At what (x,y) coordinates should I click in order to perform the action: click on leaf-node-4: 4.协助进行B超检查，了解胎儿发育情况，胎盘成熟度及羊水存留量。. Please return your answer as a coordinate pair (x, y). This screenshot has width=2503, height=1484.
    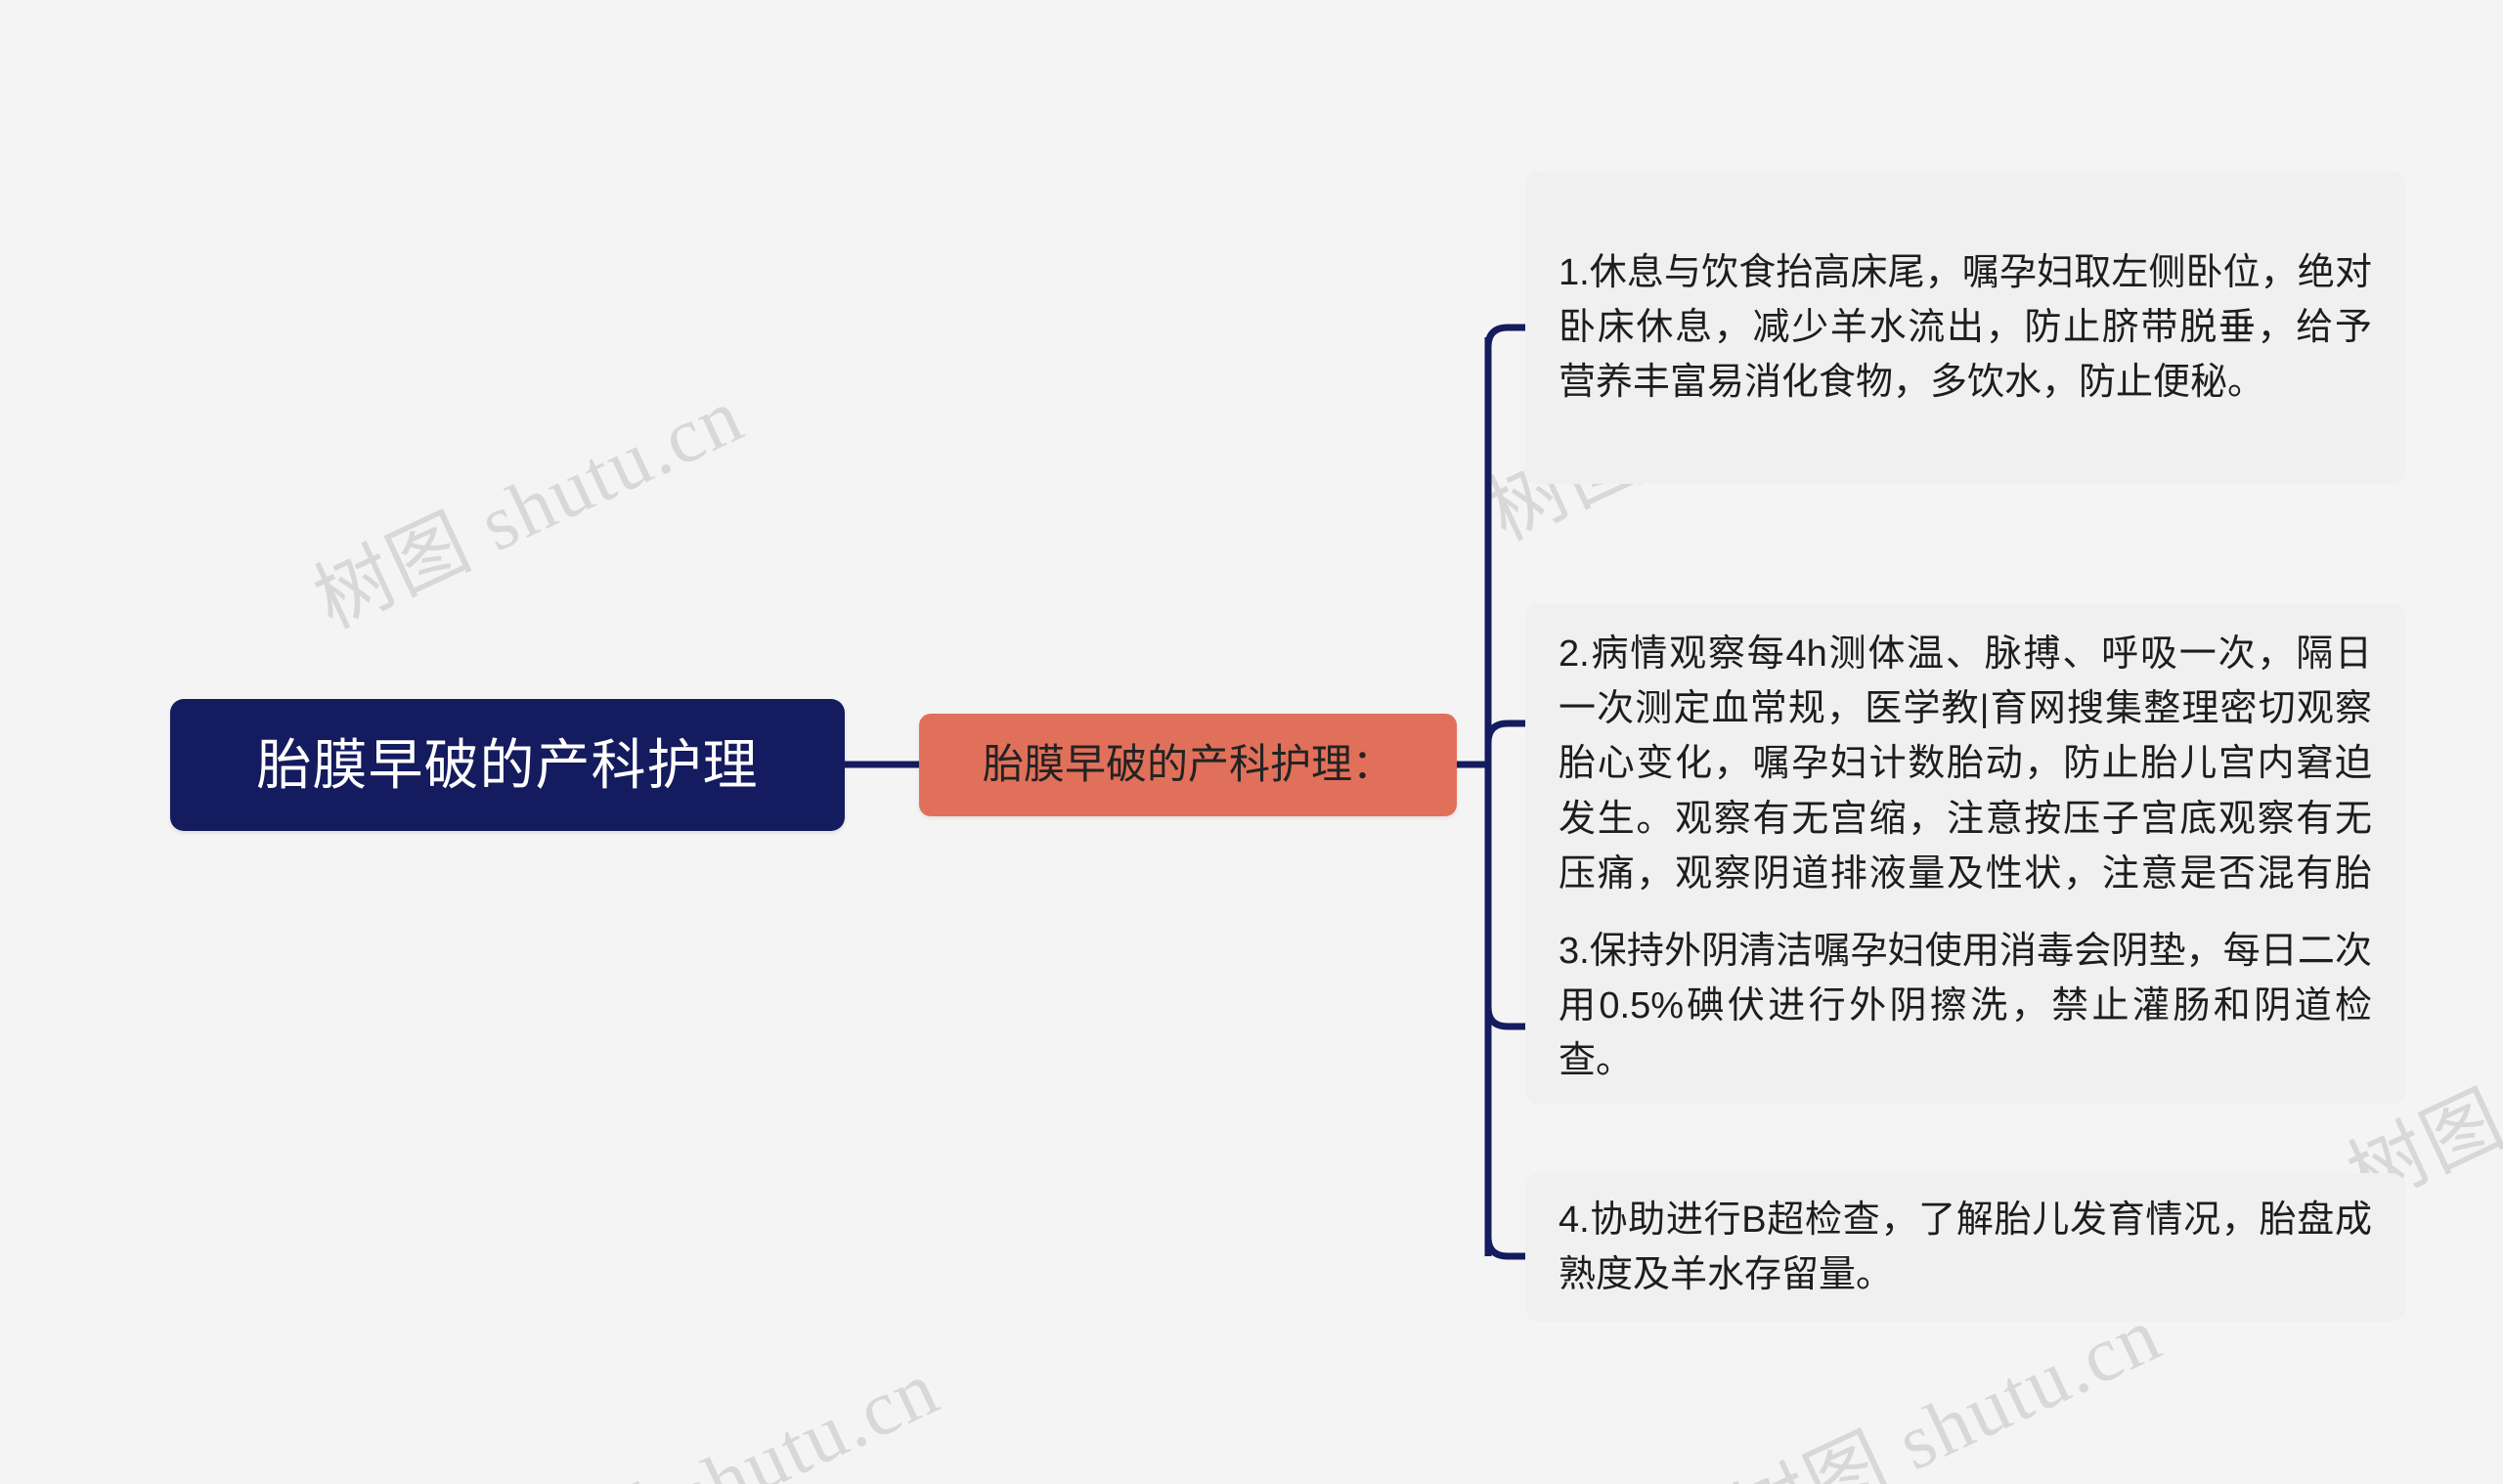
    Looking at the image, I should click on (1965, 1247).